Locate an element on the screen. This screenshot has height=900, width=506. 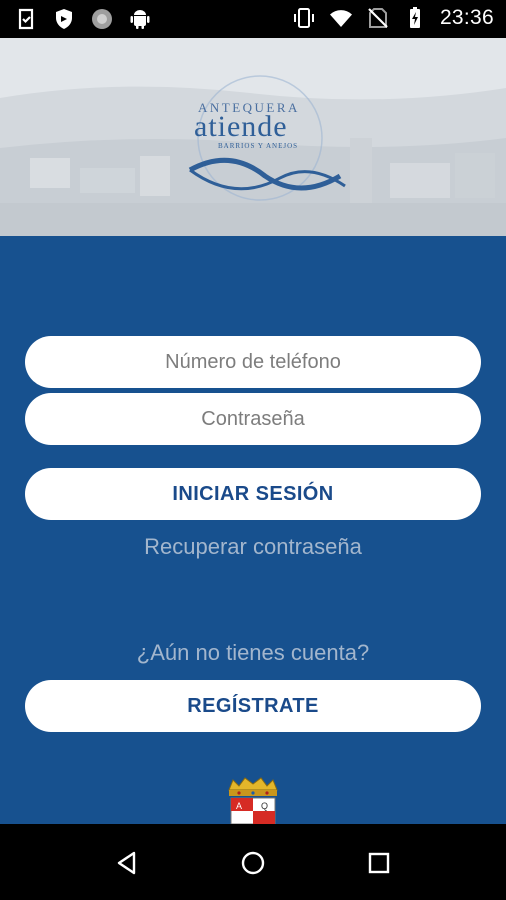
app-logo: ANTEQUERA atiende BARRIOS Y ANEJOS is located at coordinates (265, 138).